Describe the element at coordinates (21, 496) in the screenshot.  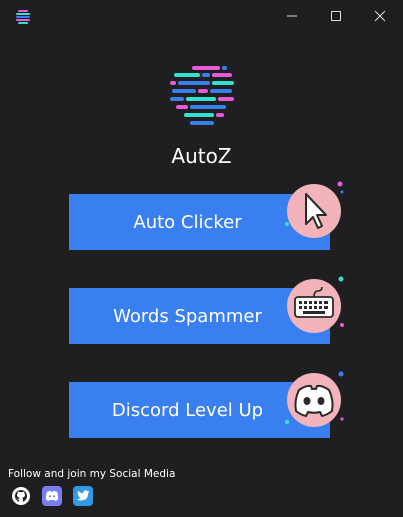
I see `github-icon` at that location.